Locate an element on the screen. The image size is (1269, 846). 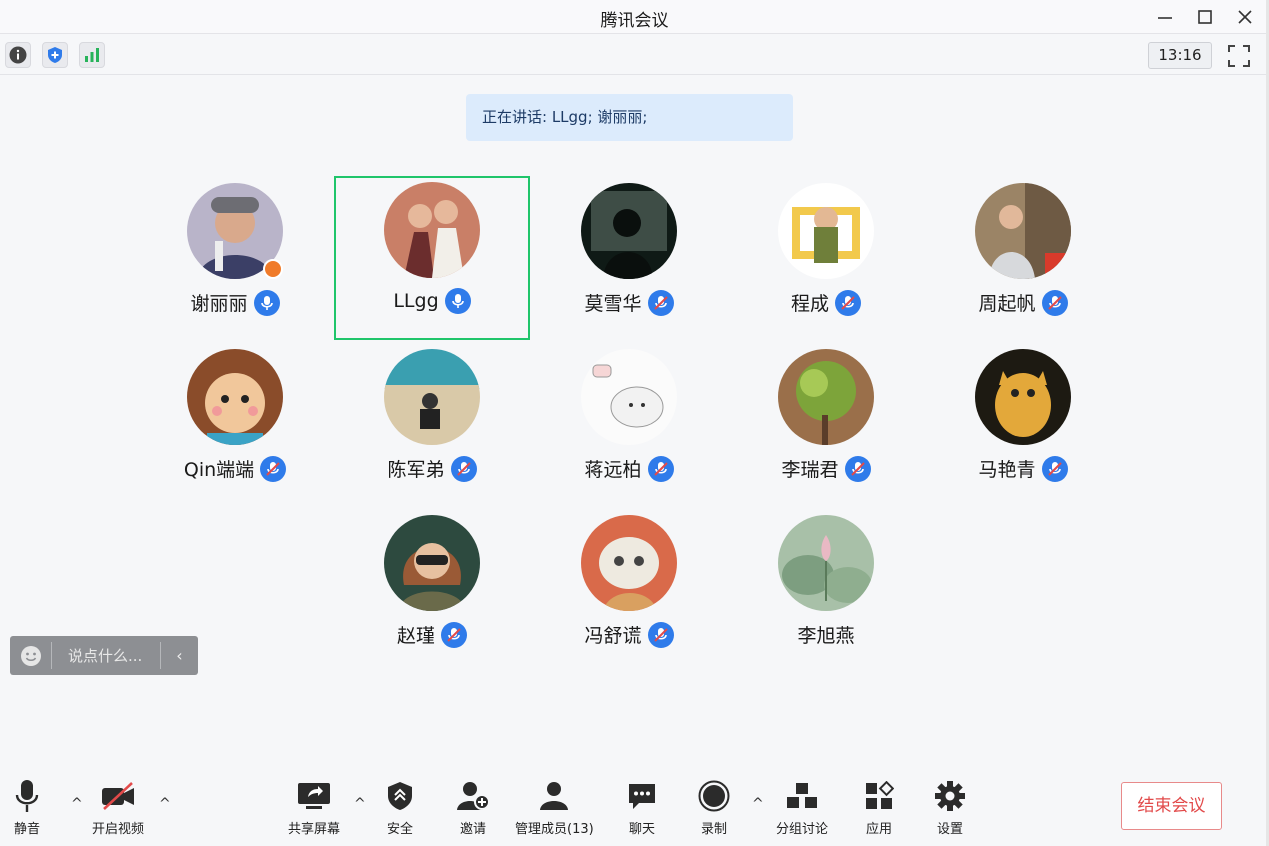
members-label: 管理成员(13) is located at coordinates (554, 829).